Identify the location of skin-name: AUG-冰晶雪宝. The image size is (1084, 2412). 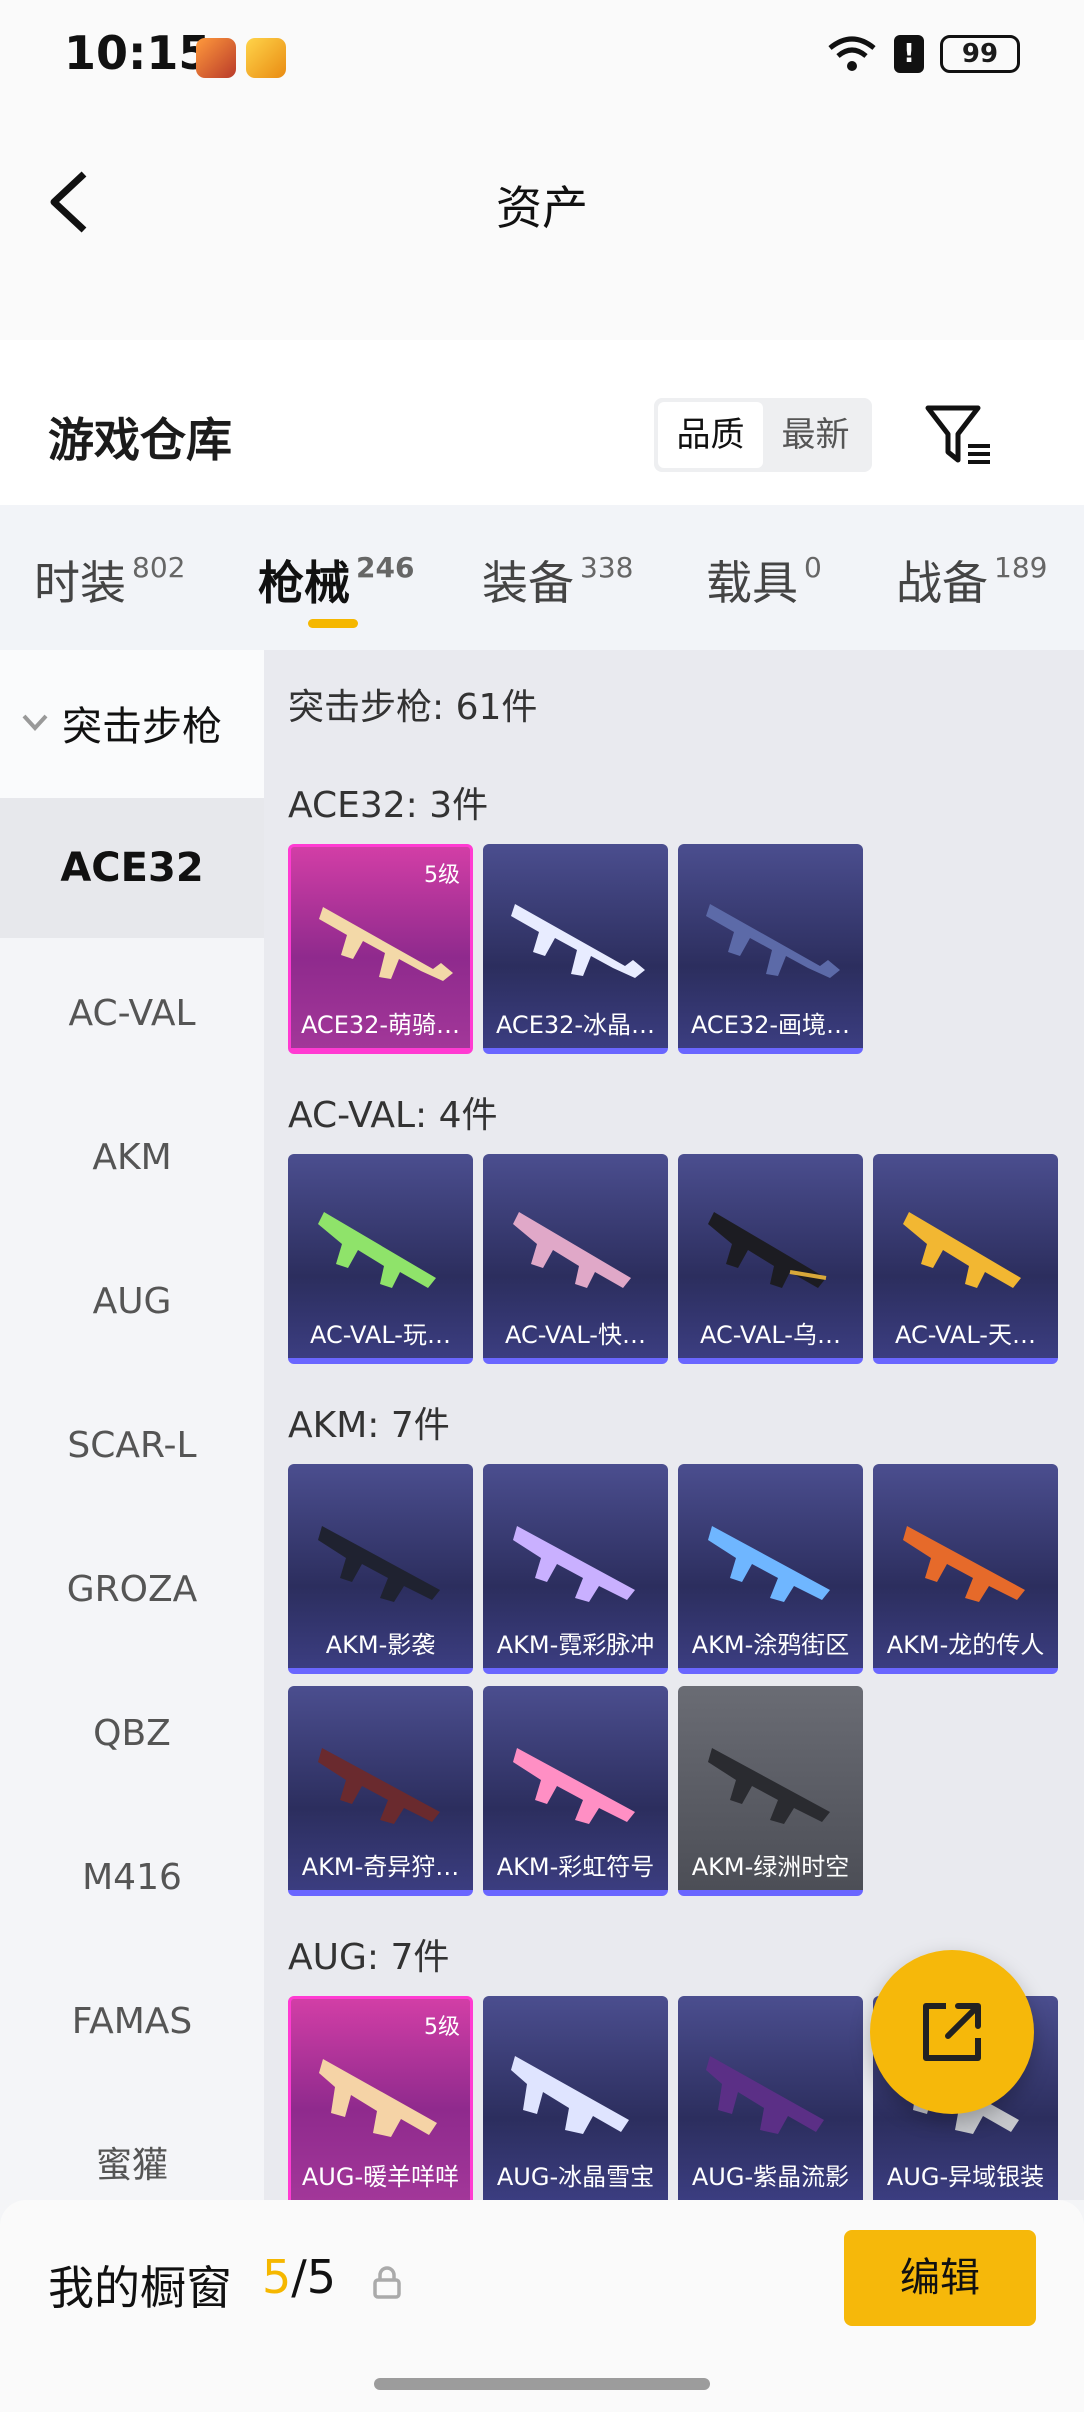
(575, 2177).